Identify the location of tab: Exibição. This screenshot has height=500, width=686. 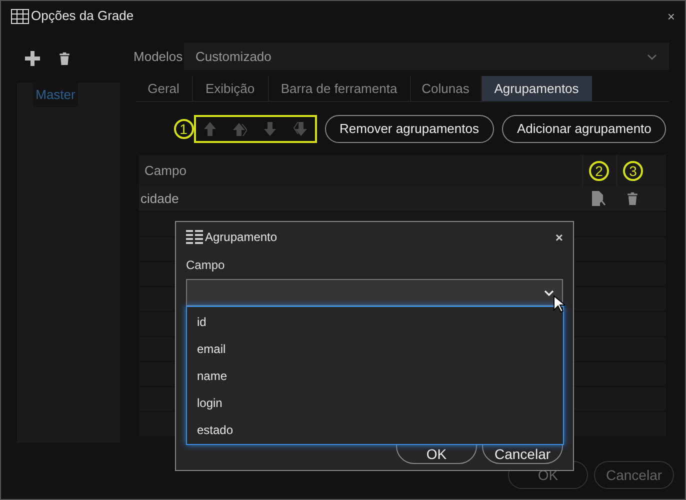
(230, 88).